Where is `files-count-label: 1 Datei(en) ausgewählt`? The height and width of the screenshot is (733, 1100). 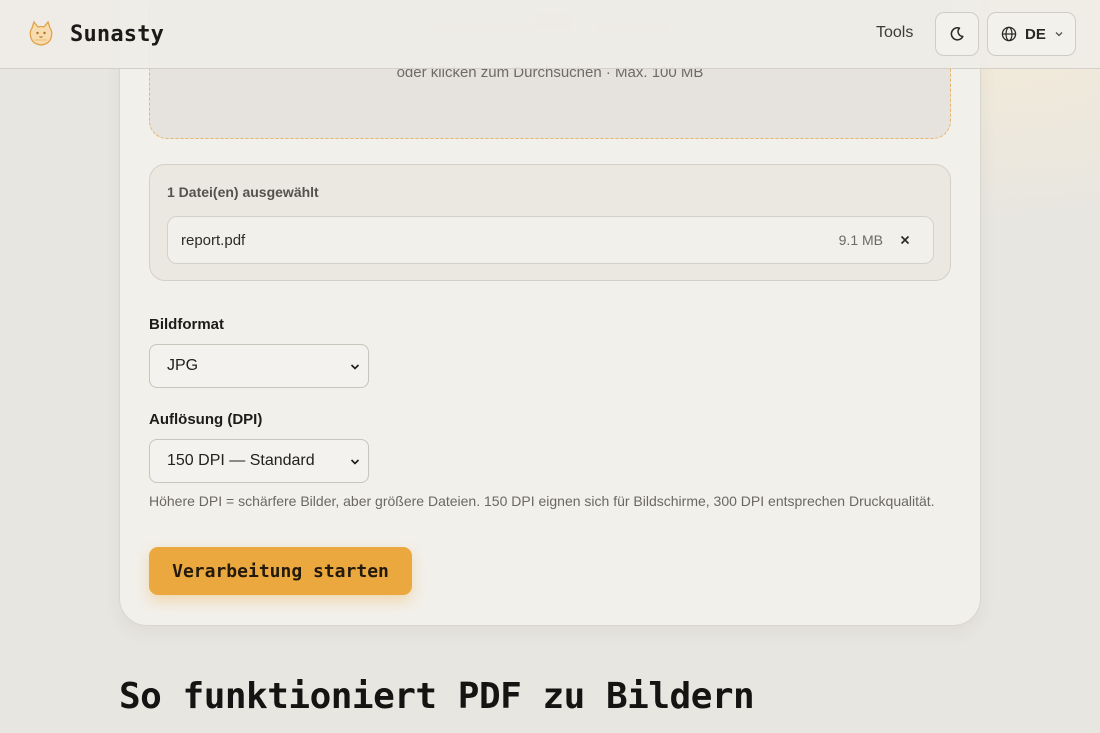
files-count-label: 1 Datei(en) ausgewählt is located at coordinates (243, 192).